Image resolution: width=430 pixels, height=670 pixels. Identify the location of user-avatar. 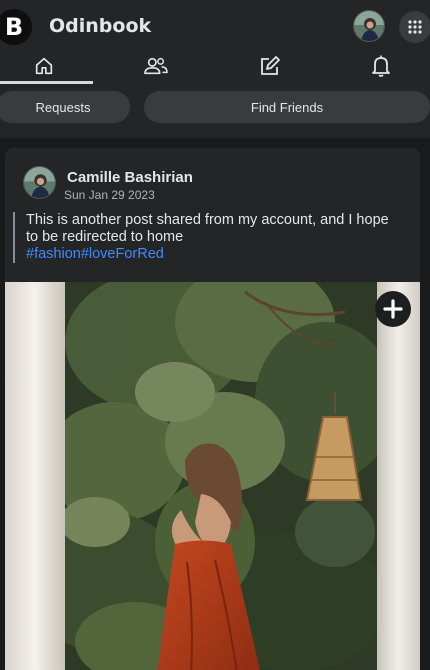
(369, 26).